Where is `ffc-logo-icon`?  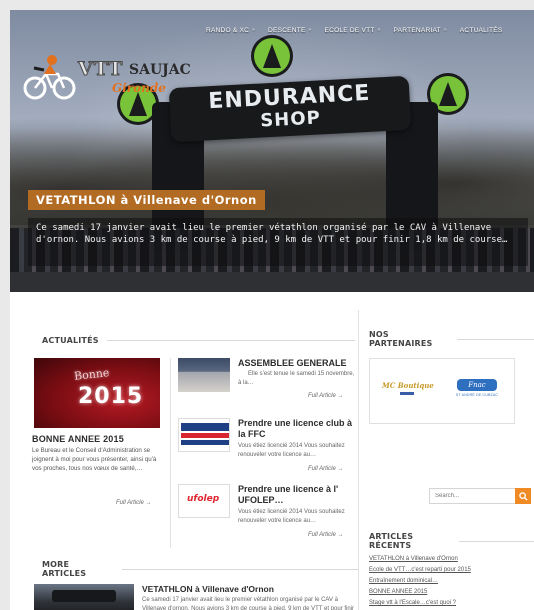 ffc-logo-icon is located at coordinates (205, 434).